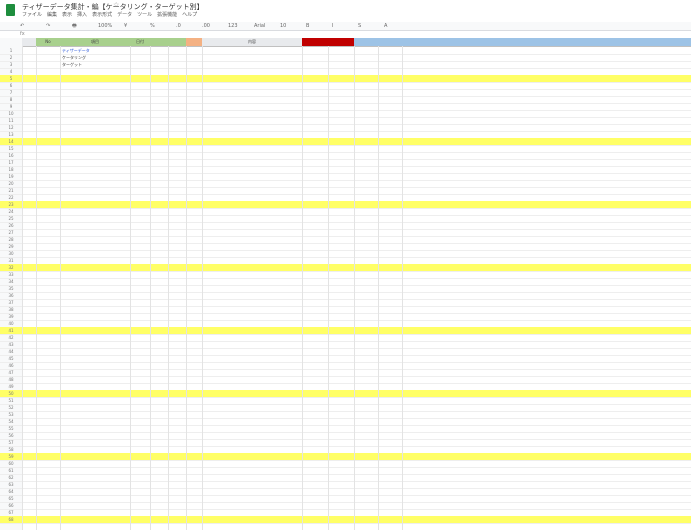 This screenshot has height=530, width=691. What do you see at coordinates (11, 288) in the screenshot?
I see `row-number: 35` at bounding box center [11, 288].